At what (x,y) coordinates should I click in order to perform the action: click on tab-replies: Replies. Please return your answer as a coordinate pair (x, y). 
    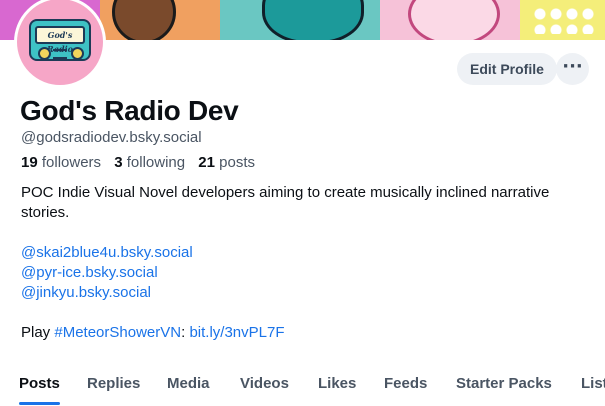
    Looking at the image, I should click on (113, 384).